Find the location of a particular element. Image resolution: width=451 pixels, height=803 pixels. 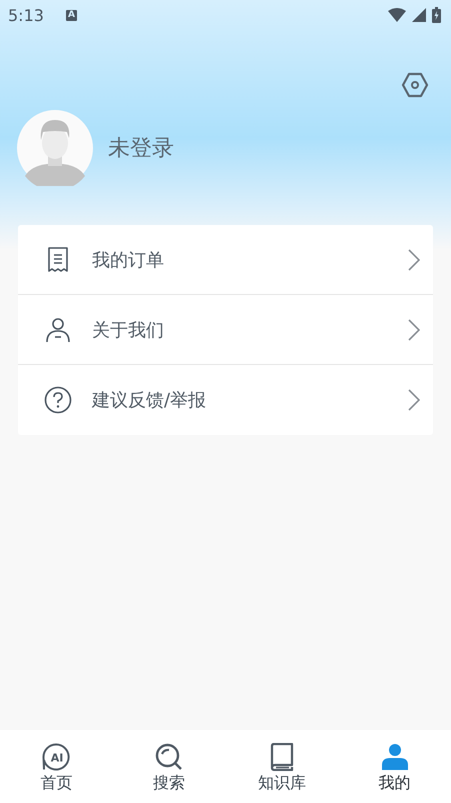

menu-item: 我的订单 is located at coordinates (225, 260).